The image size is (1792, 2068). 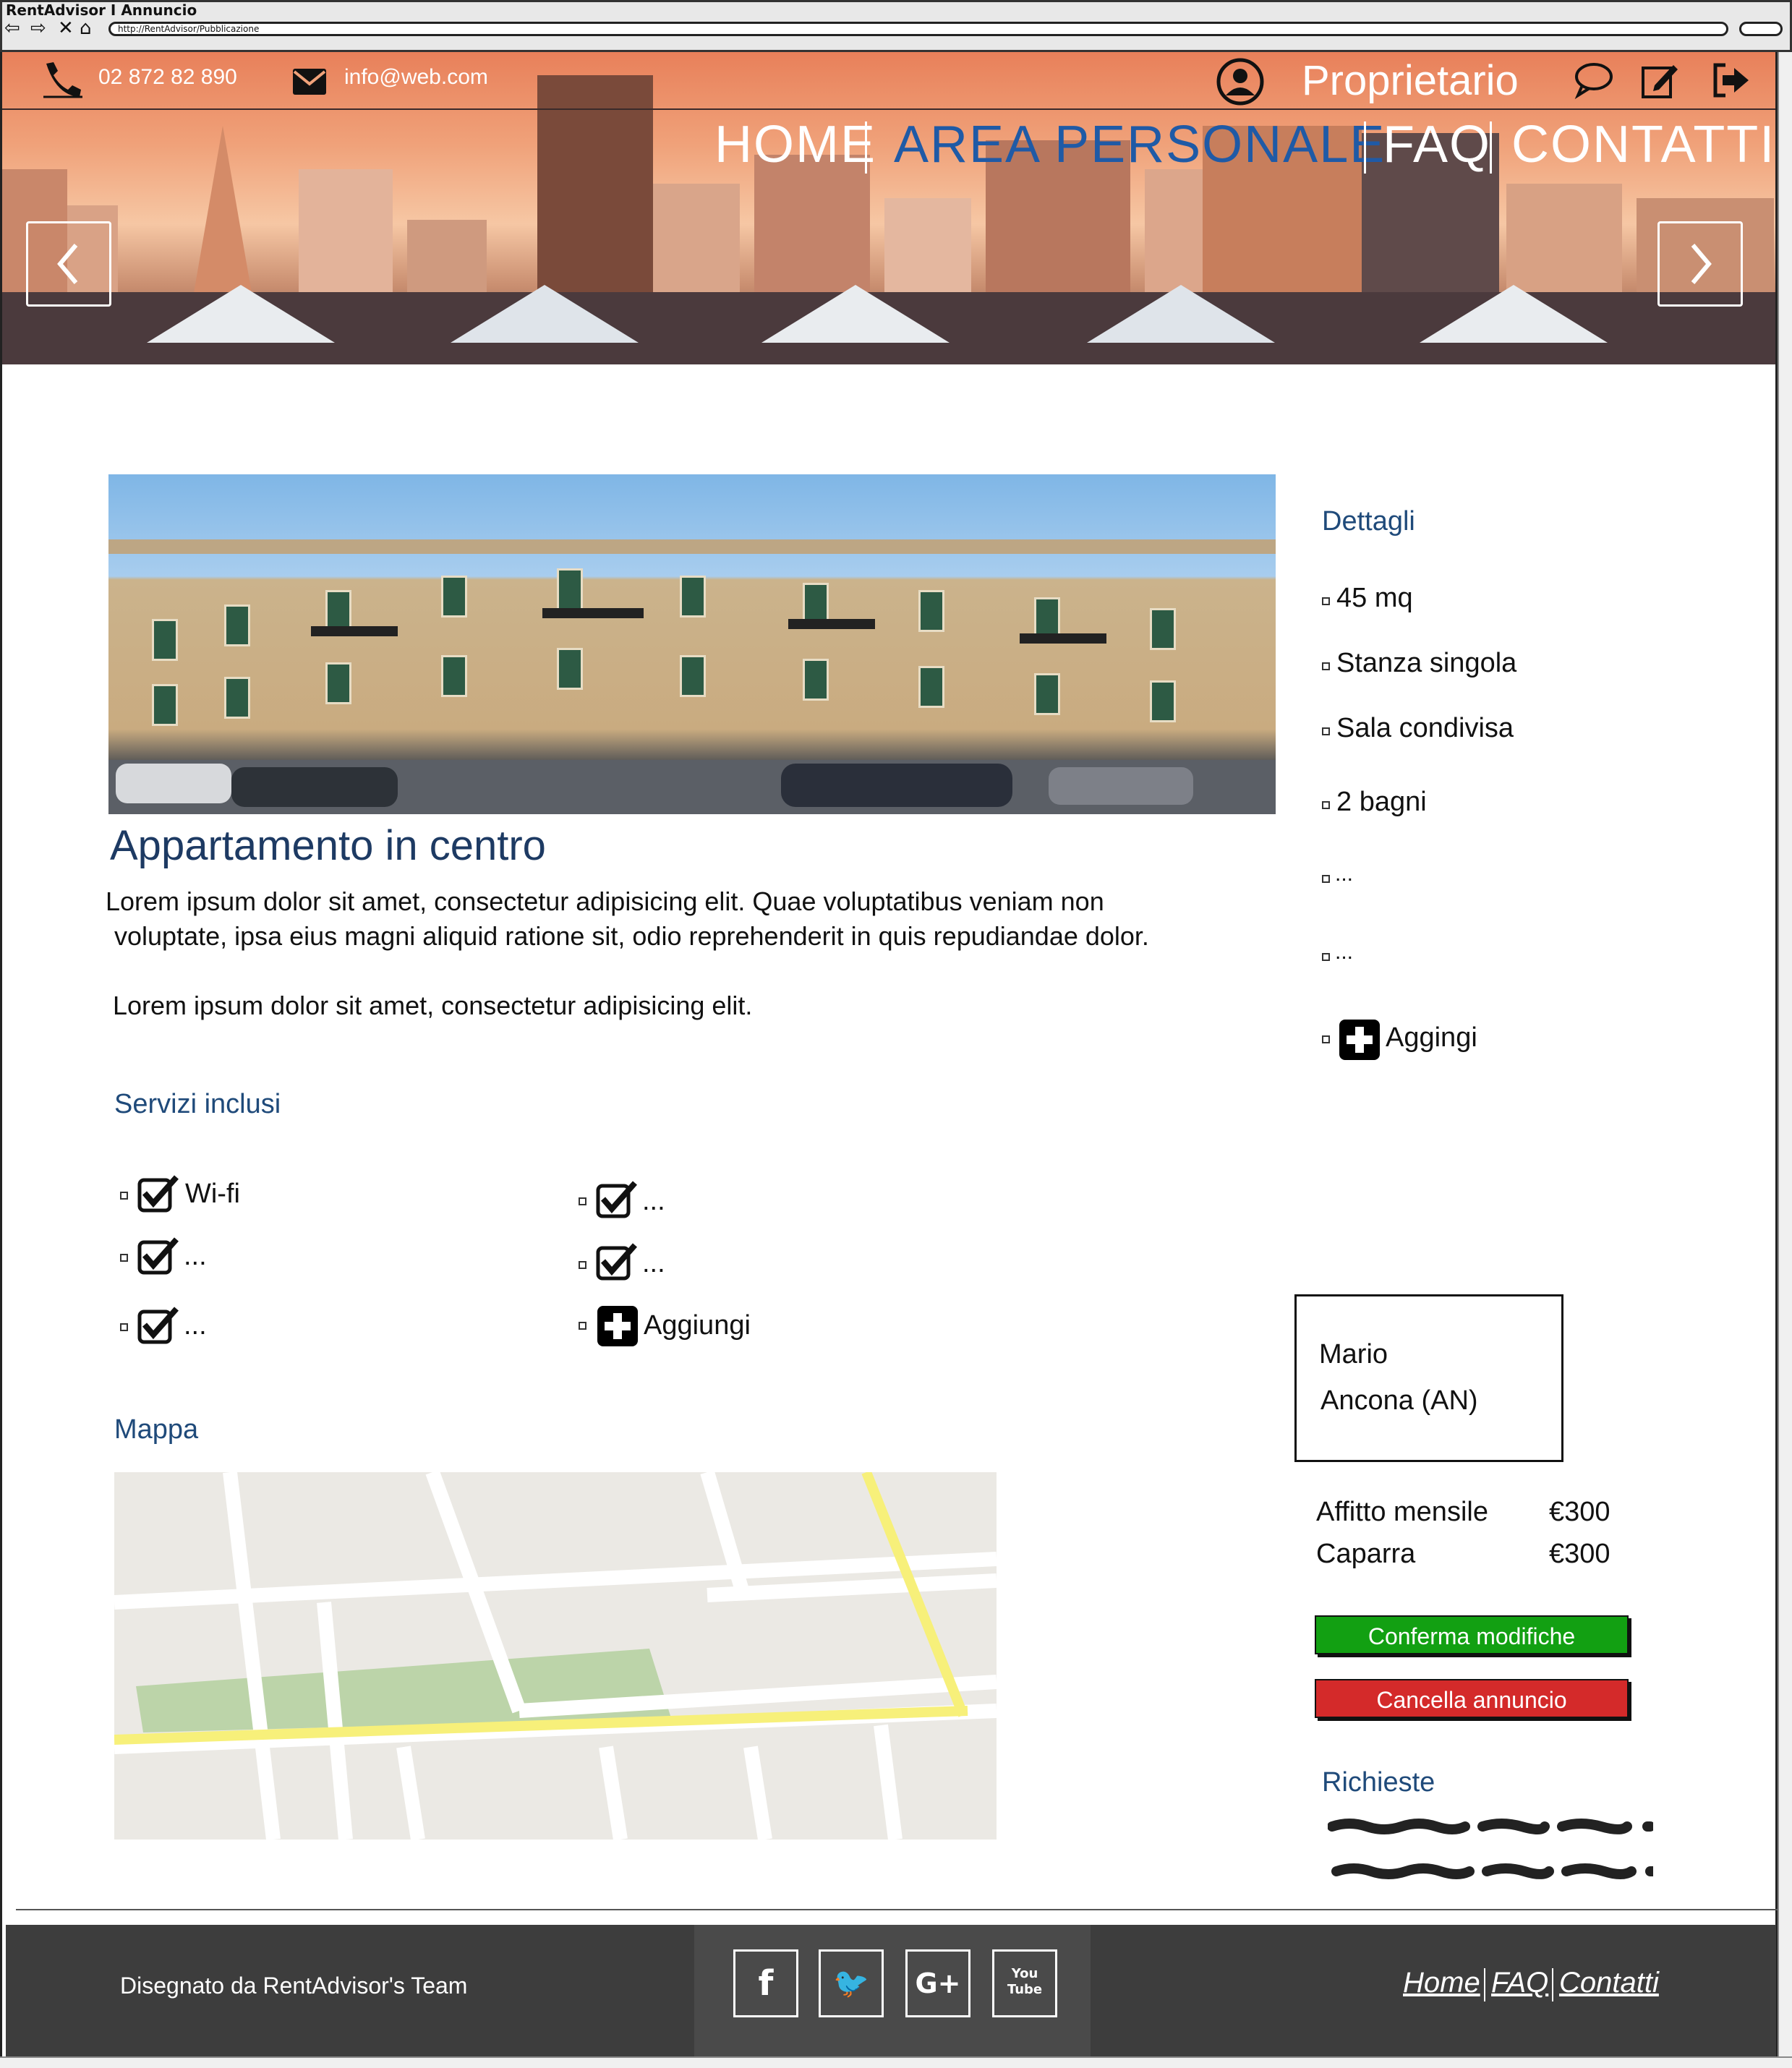 What do you see at coordinates (1472, 1699) in the screenshot?
I see `delete-listing-button: Cancella annuncio` at bounding box center [1472, 1699].